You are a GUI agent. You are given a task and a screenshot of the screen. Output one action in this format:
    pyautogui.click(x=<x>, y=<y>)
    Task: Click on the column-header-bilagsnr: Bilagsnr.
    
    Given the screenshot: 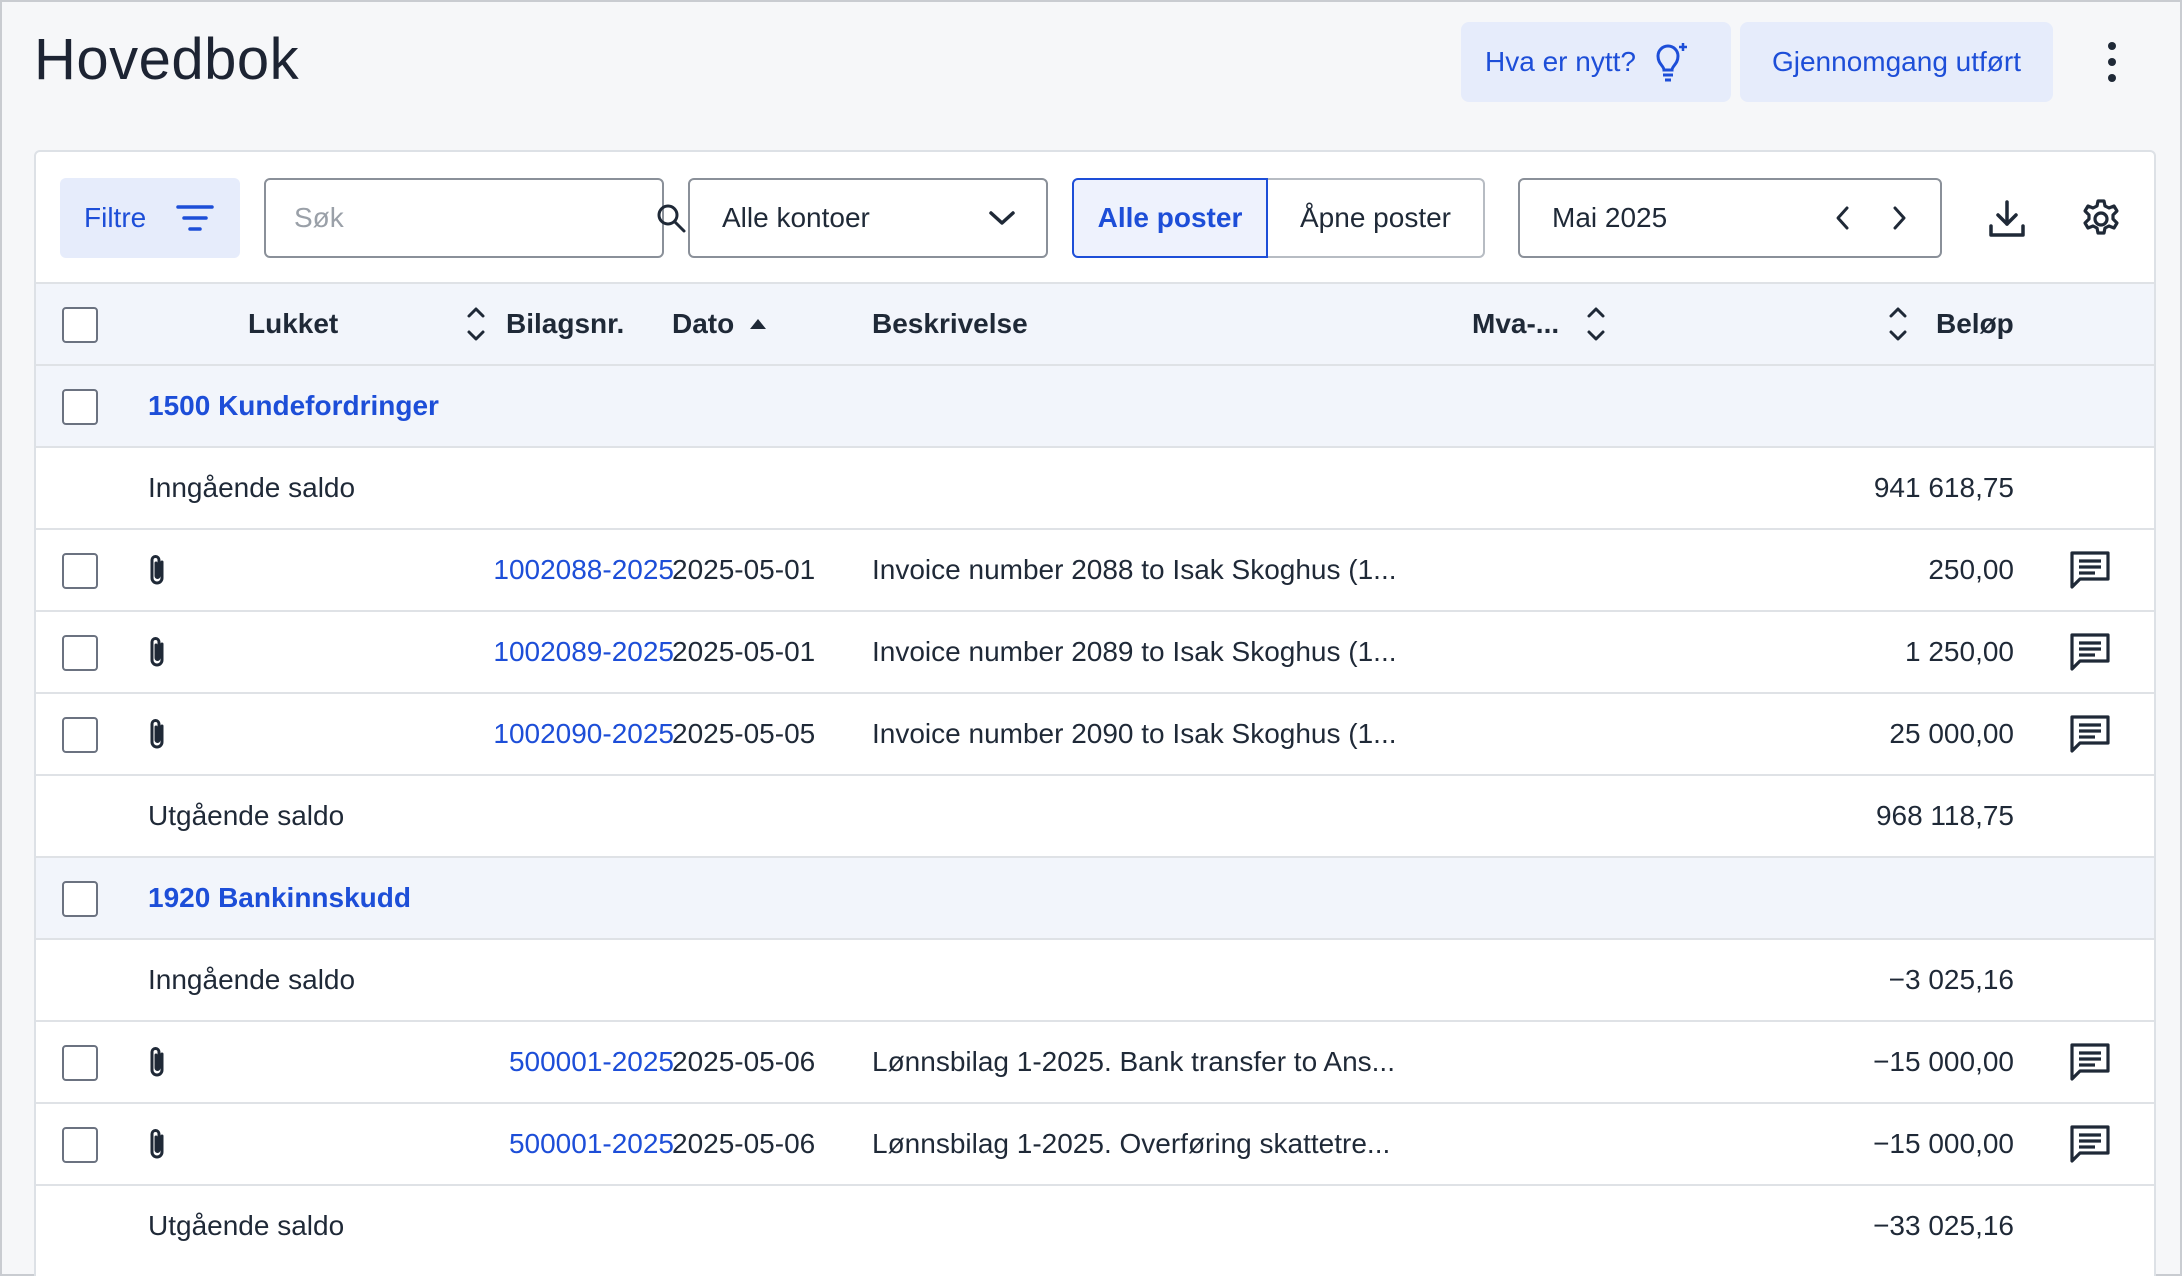 What is the action you would take?
    pyautogui.click(x=565, y=324)
    